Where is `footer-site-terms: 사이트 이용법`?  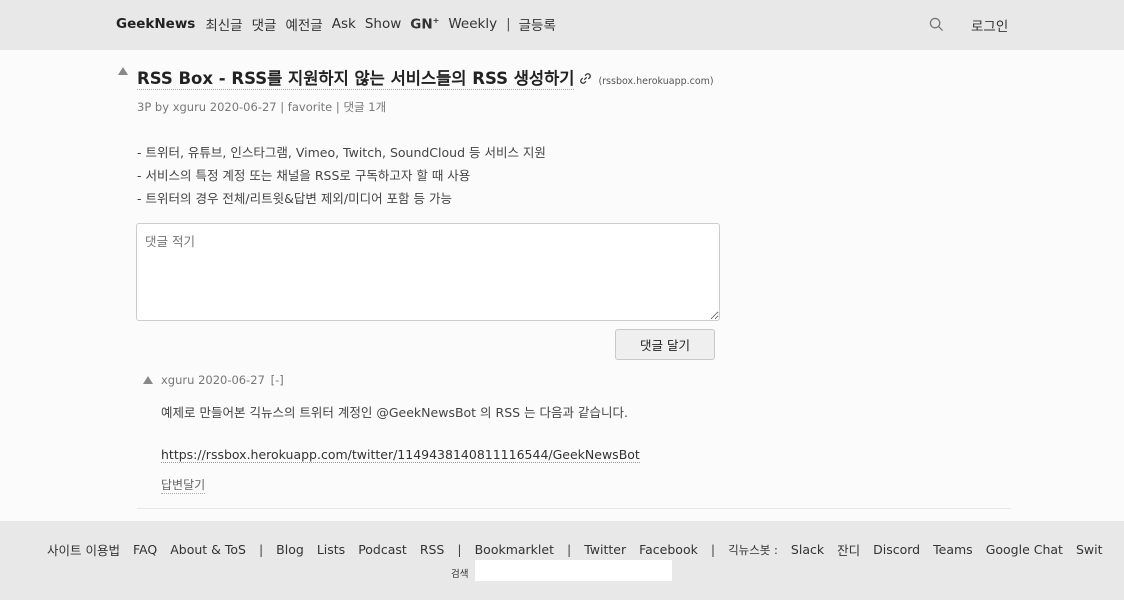
footer-site-terms: 사이트 이용법 is located at coordinates (83, 549).